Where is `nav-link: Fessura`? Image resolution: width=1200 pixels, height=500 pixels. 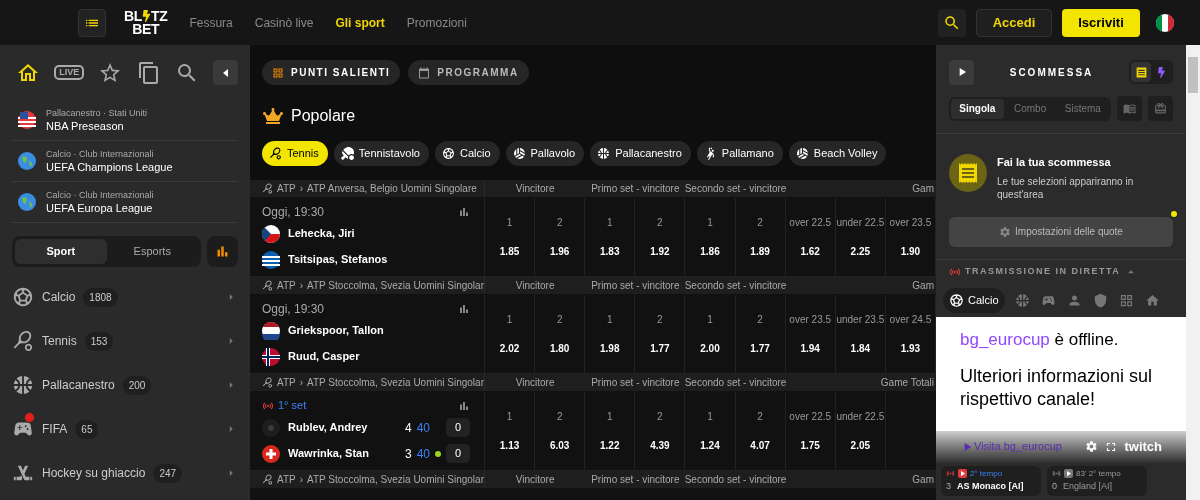 nav-link: Fessura is located at coordinates (211, 22).